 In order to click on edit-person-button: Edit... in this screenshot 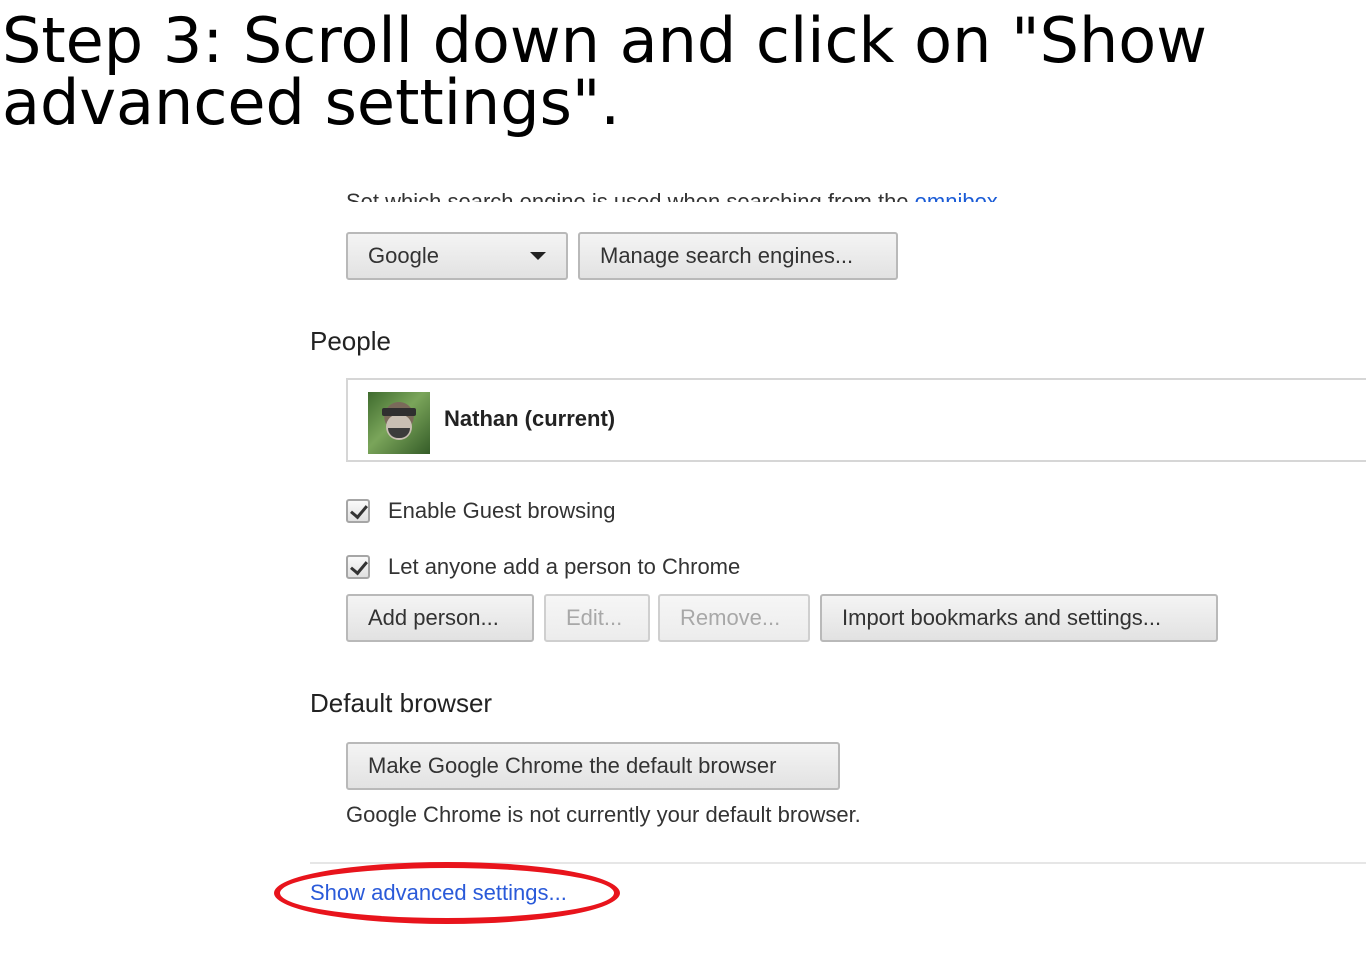, I will do `click(597, 618)`.